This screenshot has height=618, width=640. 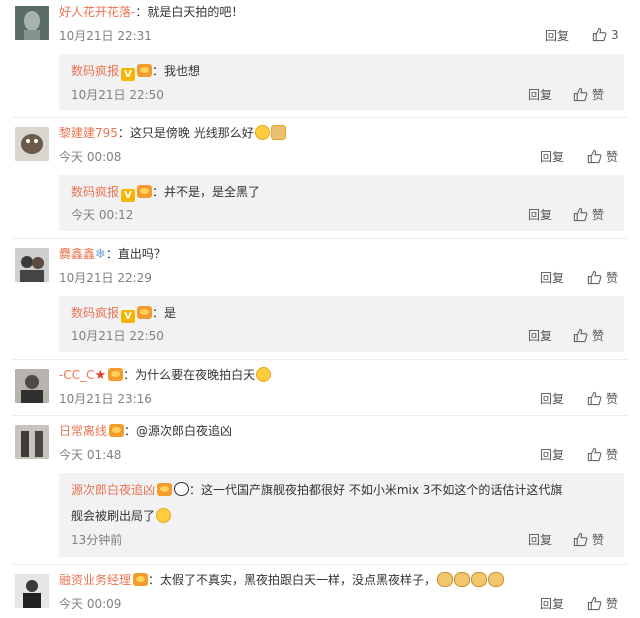 I want to click on username-link: -CC_C, so click(x=76, y=375).